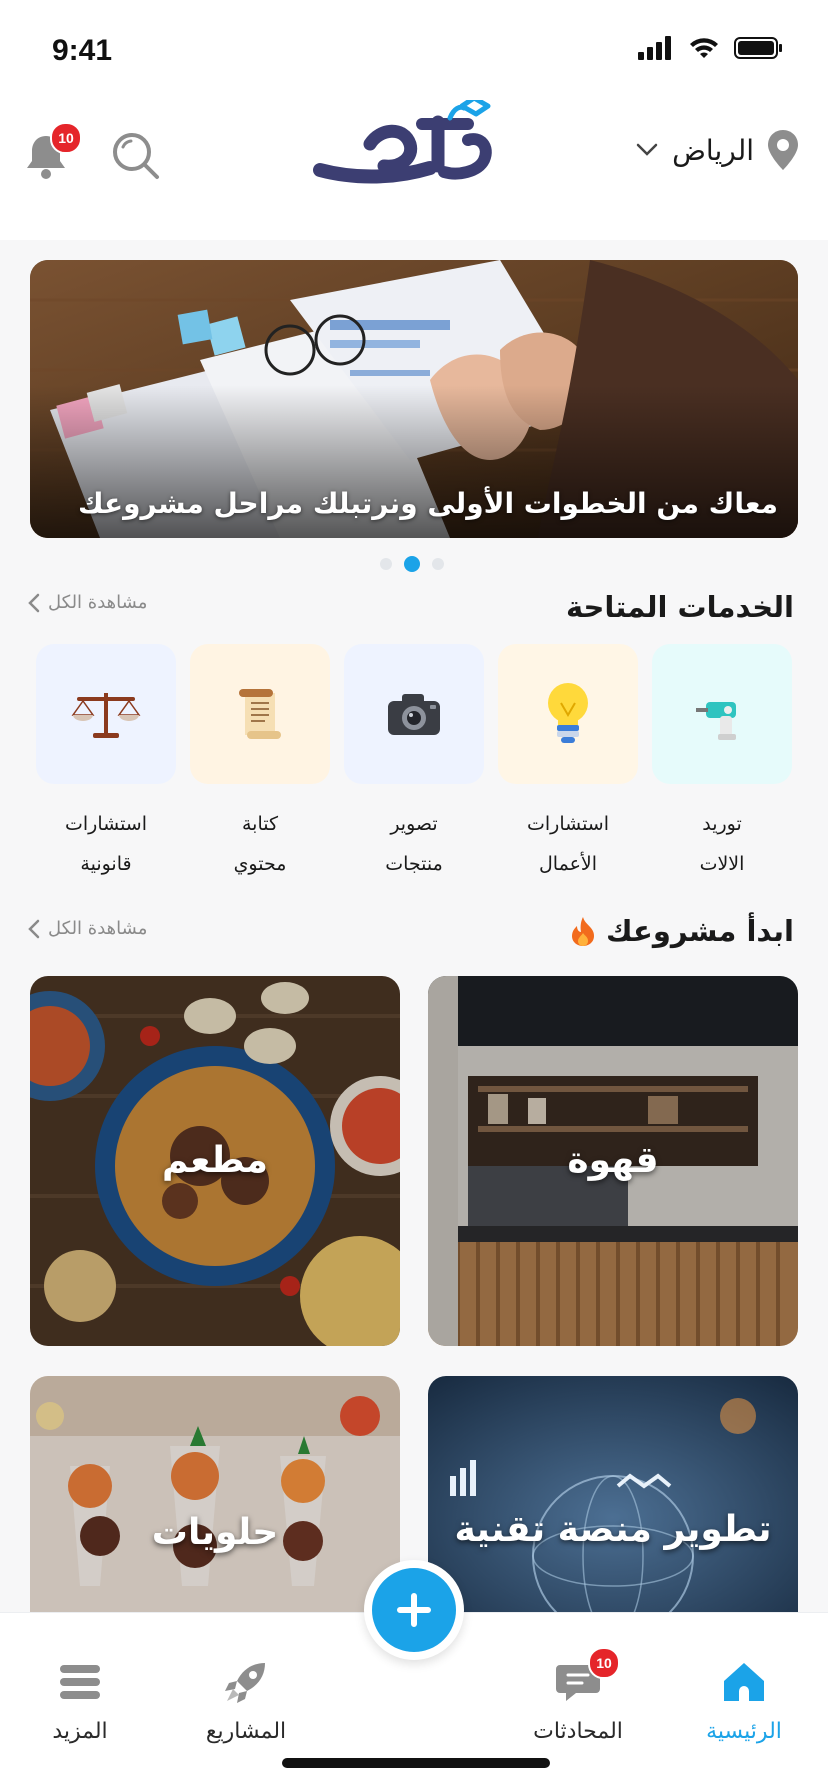 This screenshot has width=828, height=1792. I want to click on pagination-dot-active, so click(412, 564).